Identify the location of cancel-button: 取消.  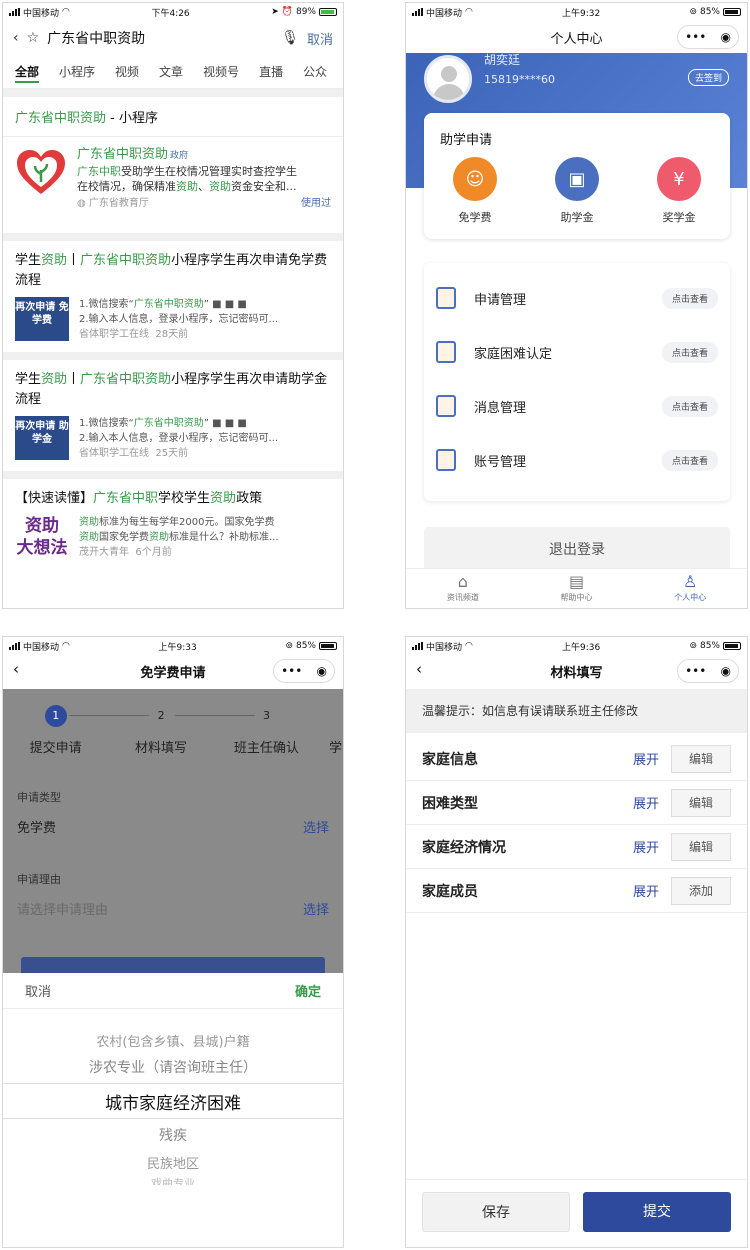
(320, 38).